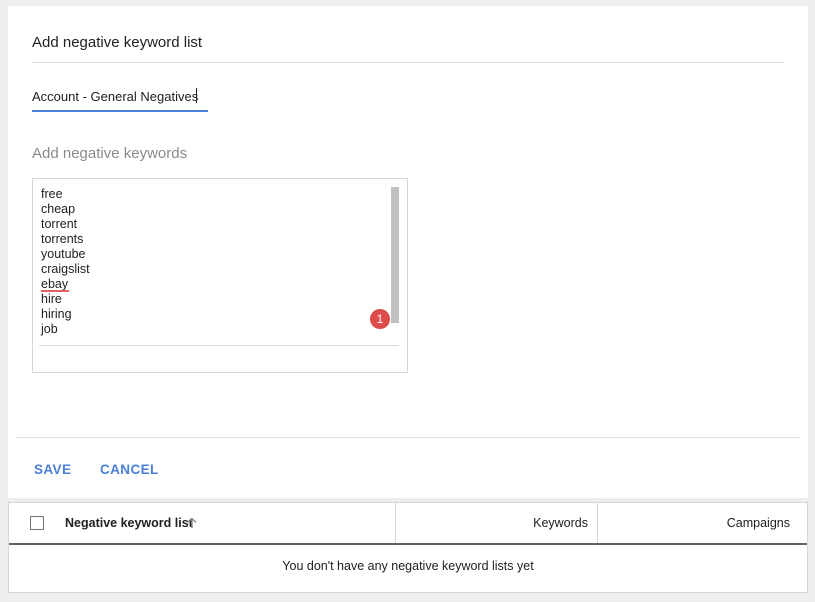 The image size is (815, 602). I want to click on keywords-label: Add negative keywords, so click(110, 153).